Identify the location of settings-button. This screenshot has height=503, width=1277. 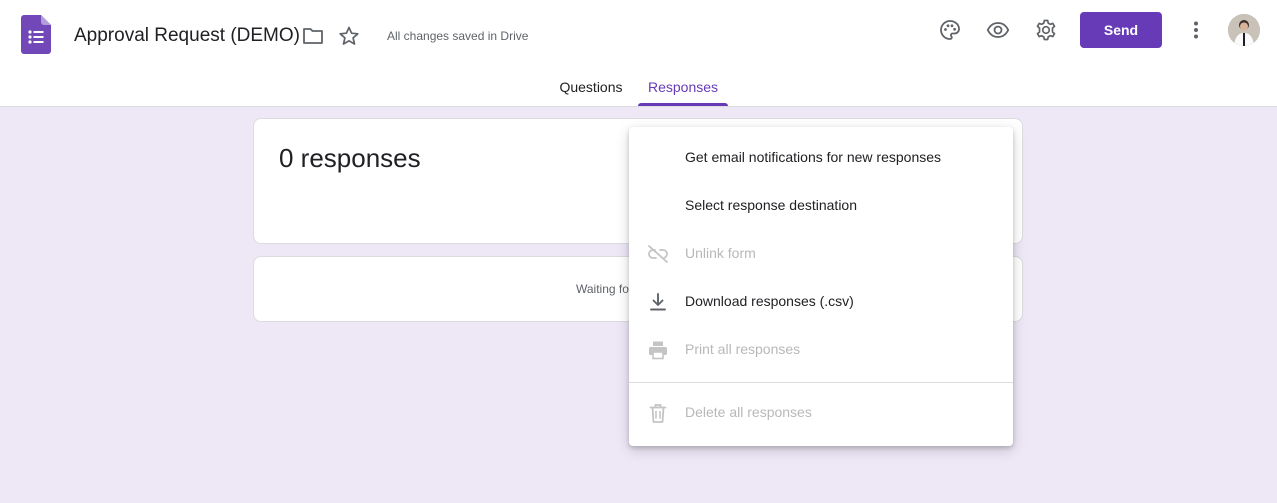
(1046, 30).